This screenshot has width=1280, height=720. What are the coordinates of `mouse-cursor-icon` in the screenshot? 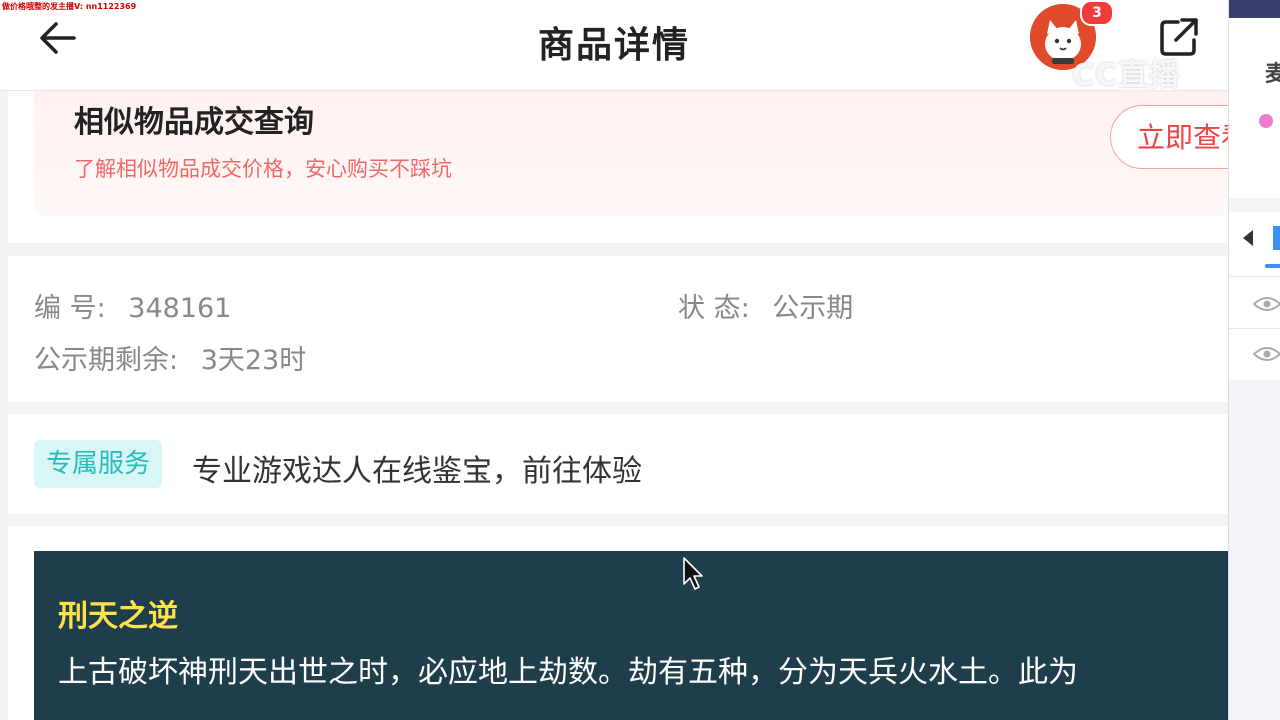 It's located at (693, 573).